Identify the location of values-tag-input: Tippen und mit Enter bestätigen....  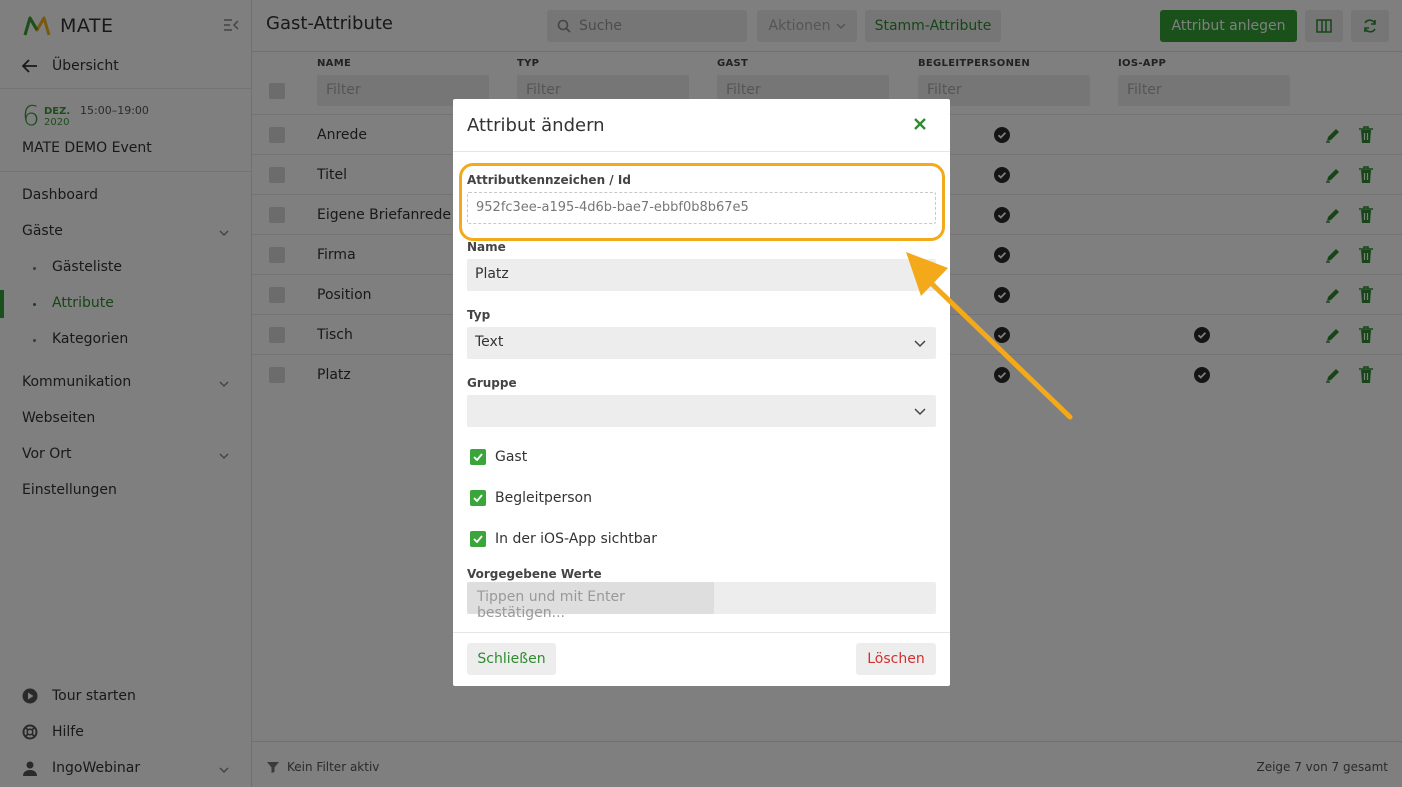
(701, 601).